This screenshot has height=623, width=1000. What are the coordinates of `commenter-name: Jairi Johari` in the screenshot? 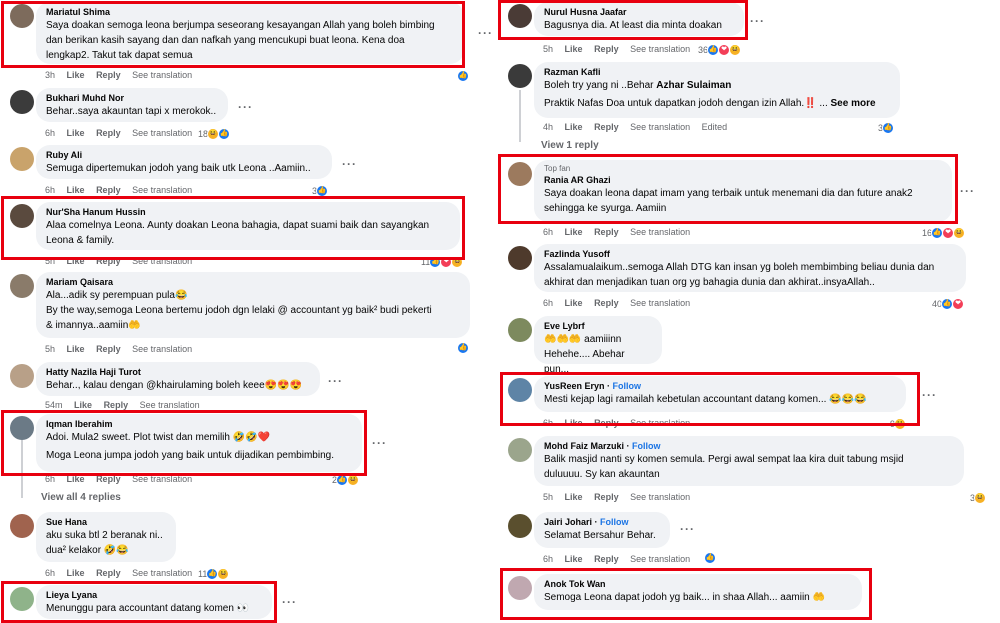 It's located at (568, 522).